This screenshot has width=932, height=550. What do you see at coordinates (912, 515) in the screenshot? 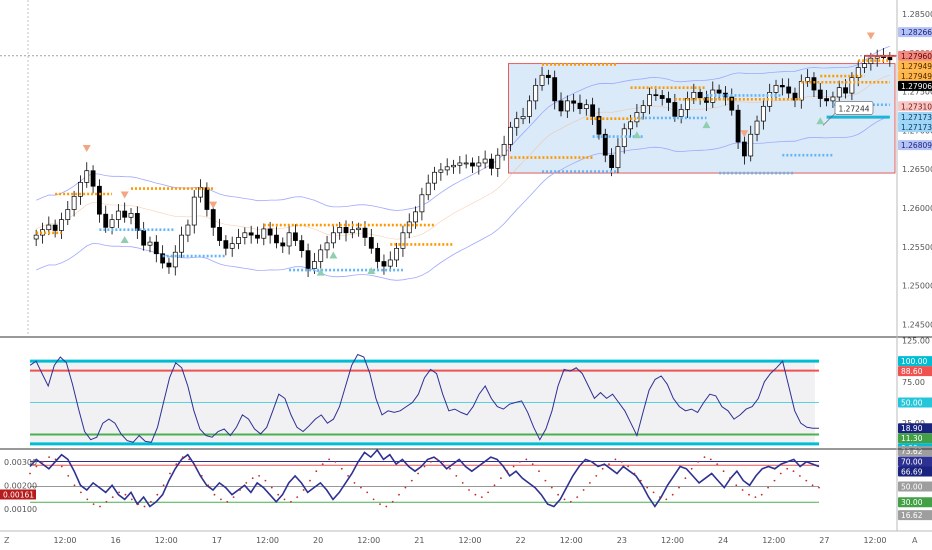
I see `oscillator-2-label: 16.62` at bounding box center [912, 515].